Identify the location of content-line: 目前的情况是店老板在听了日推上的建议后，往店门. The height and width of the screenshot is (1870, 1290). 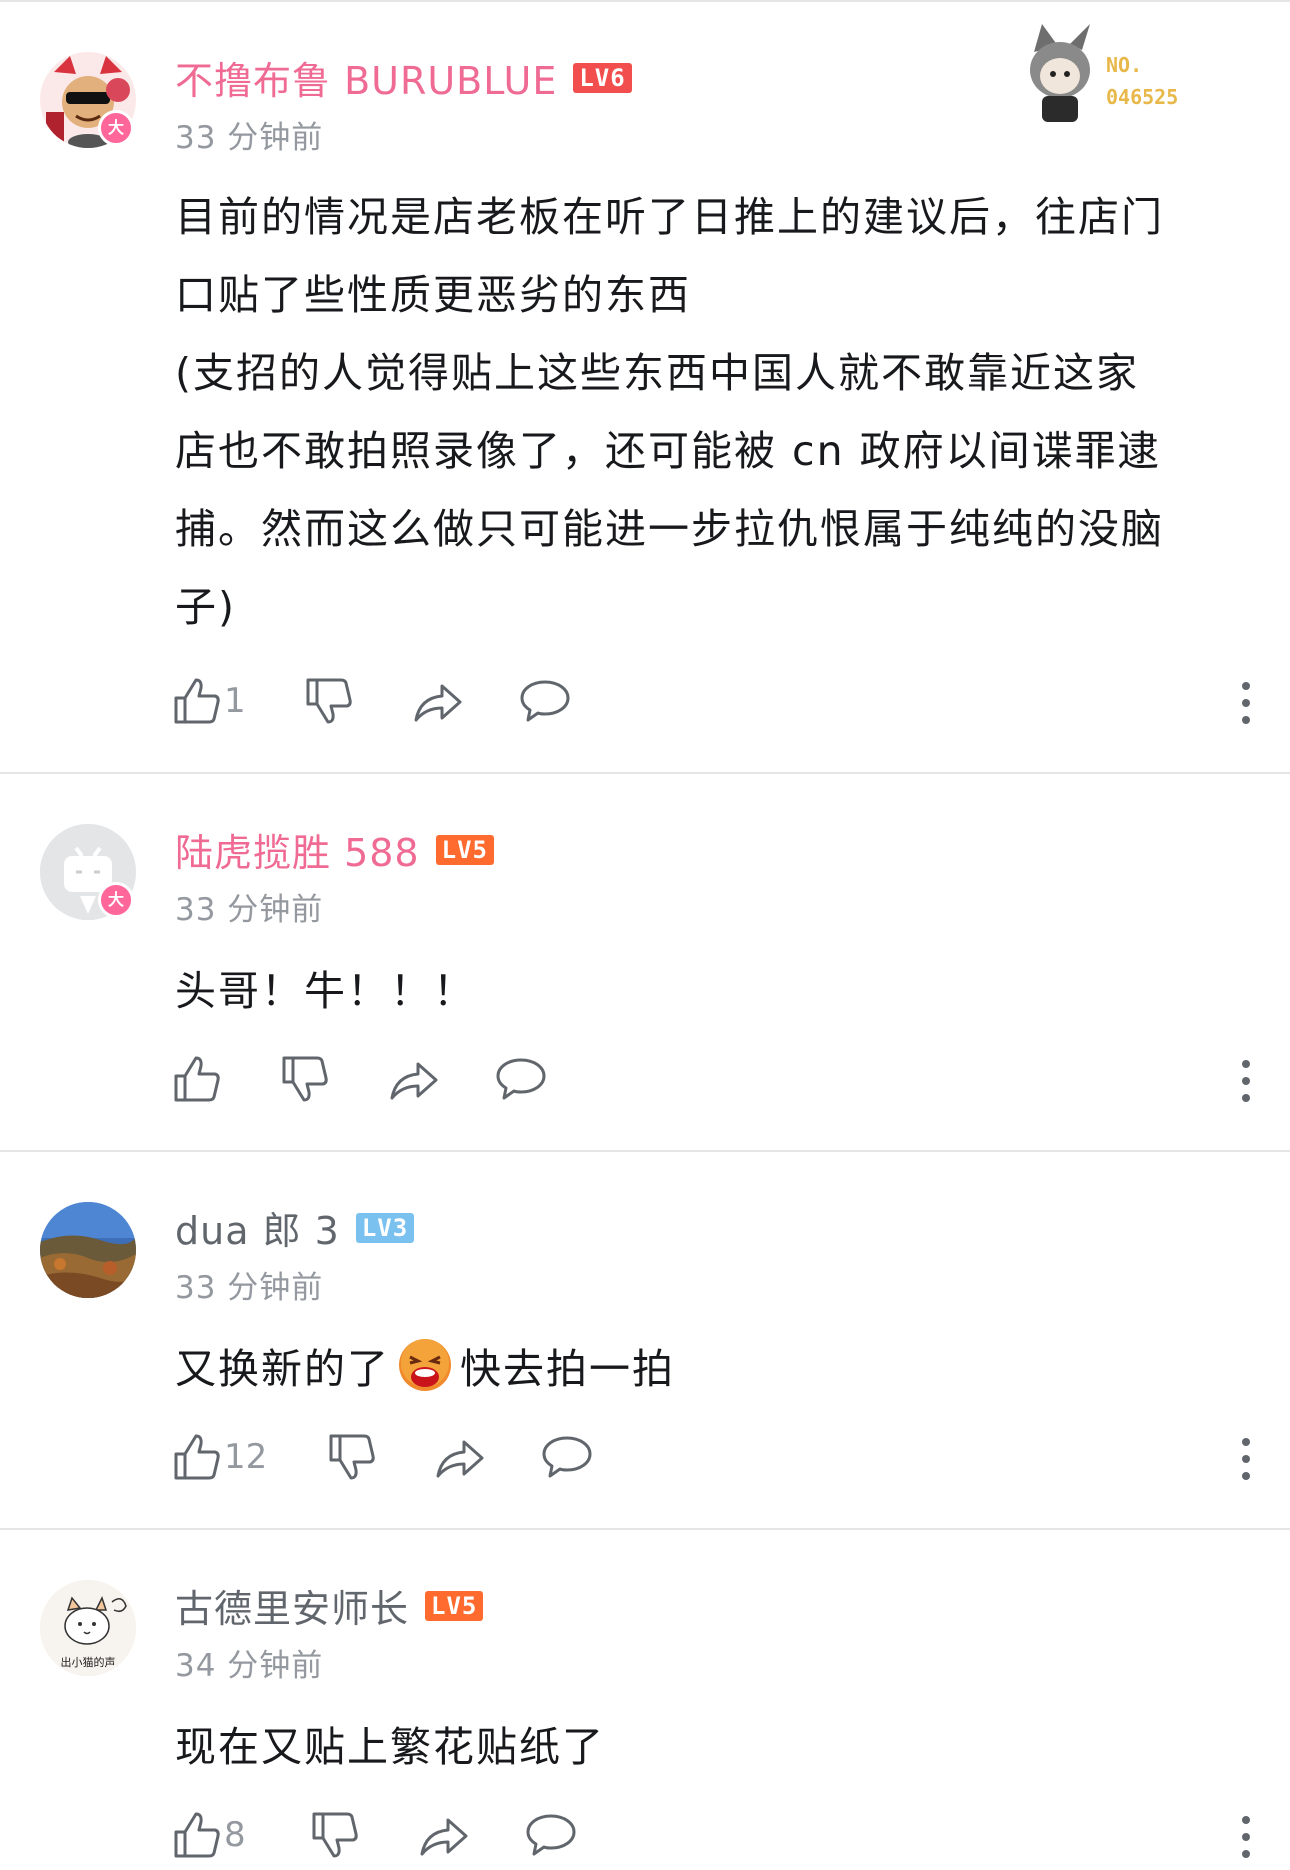
(669, 217).